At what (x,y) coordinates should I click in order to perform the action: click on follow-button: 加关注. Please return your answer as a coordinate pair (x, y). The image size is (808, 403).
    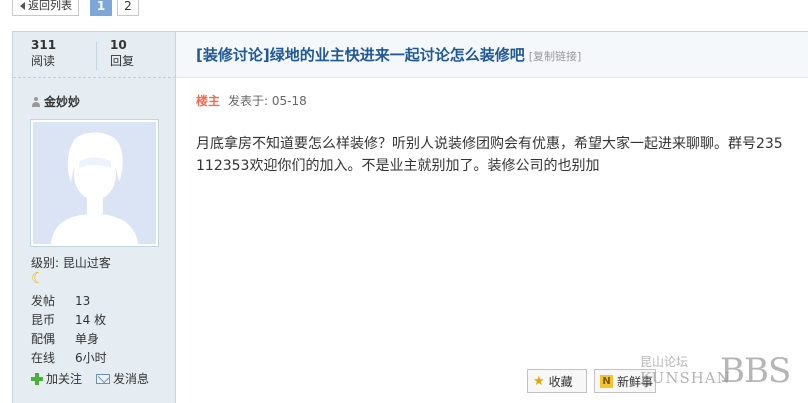
    Looking at the image, I should click on (56, 378).